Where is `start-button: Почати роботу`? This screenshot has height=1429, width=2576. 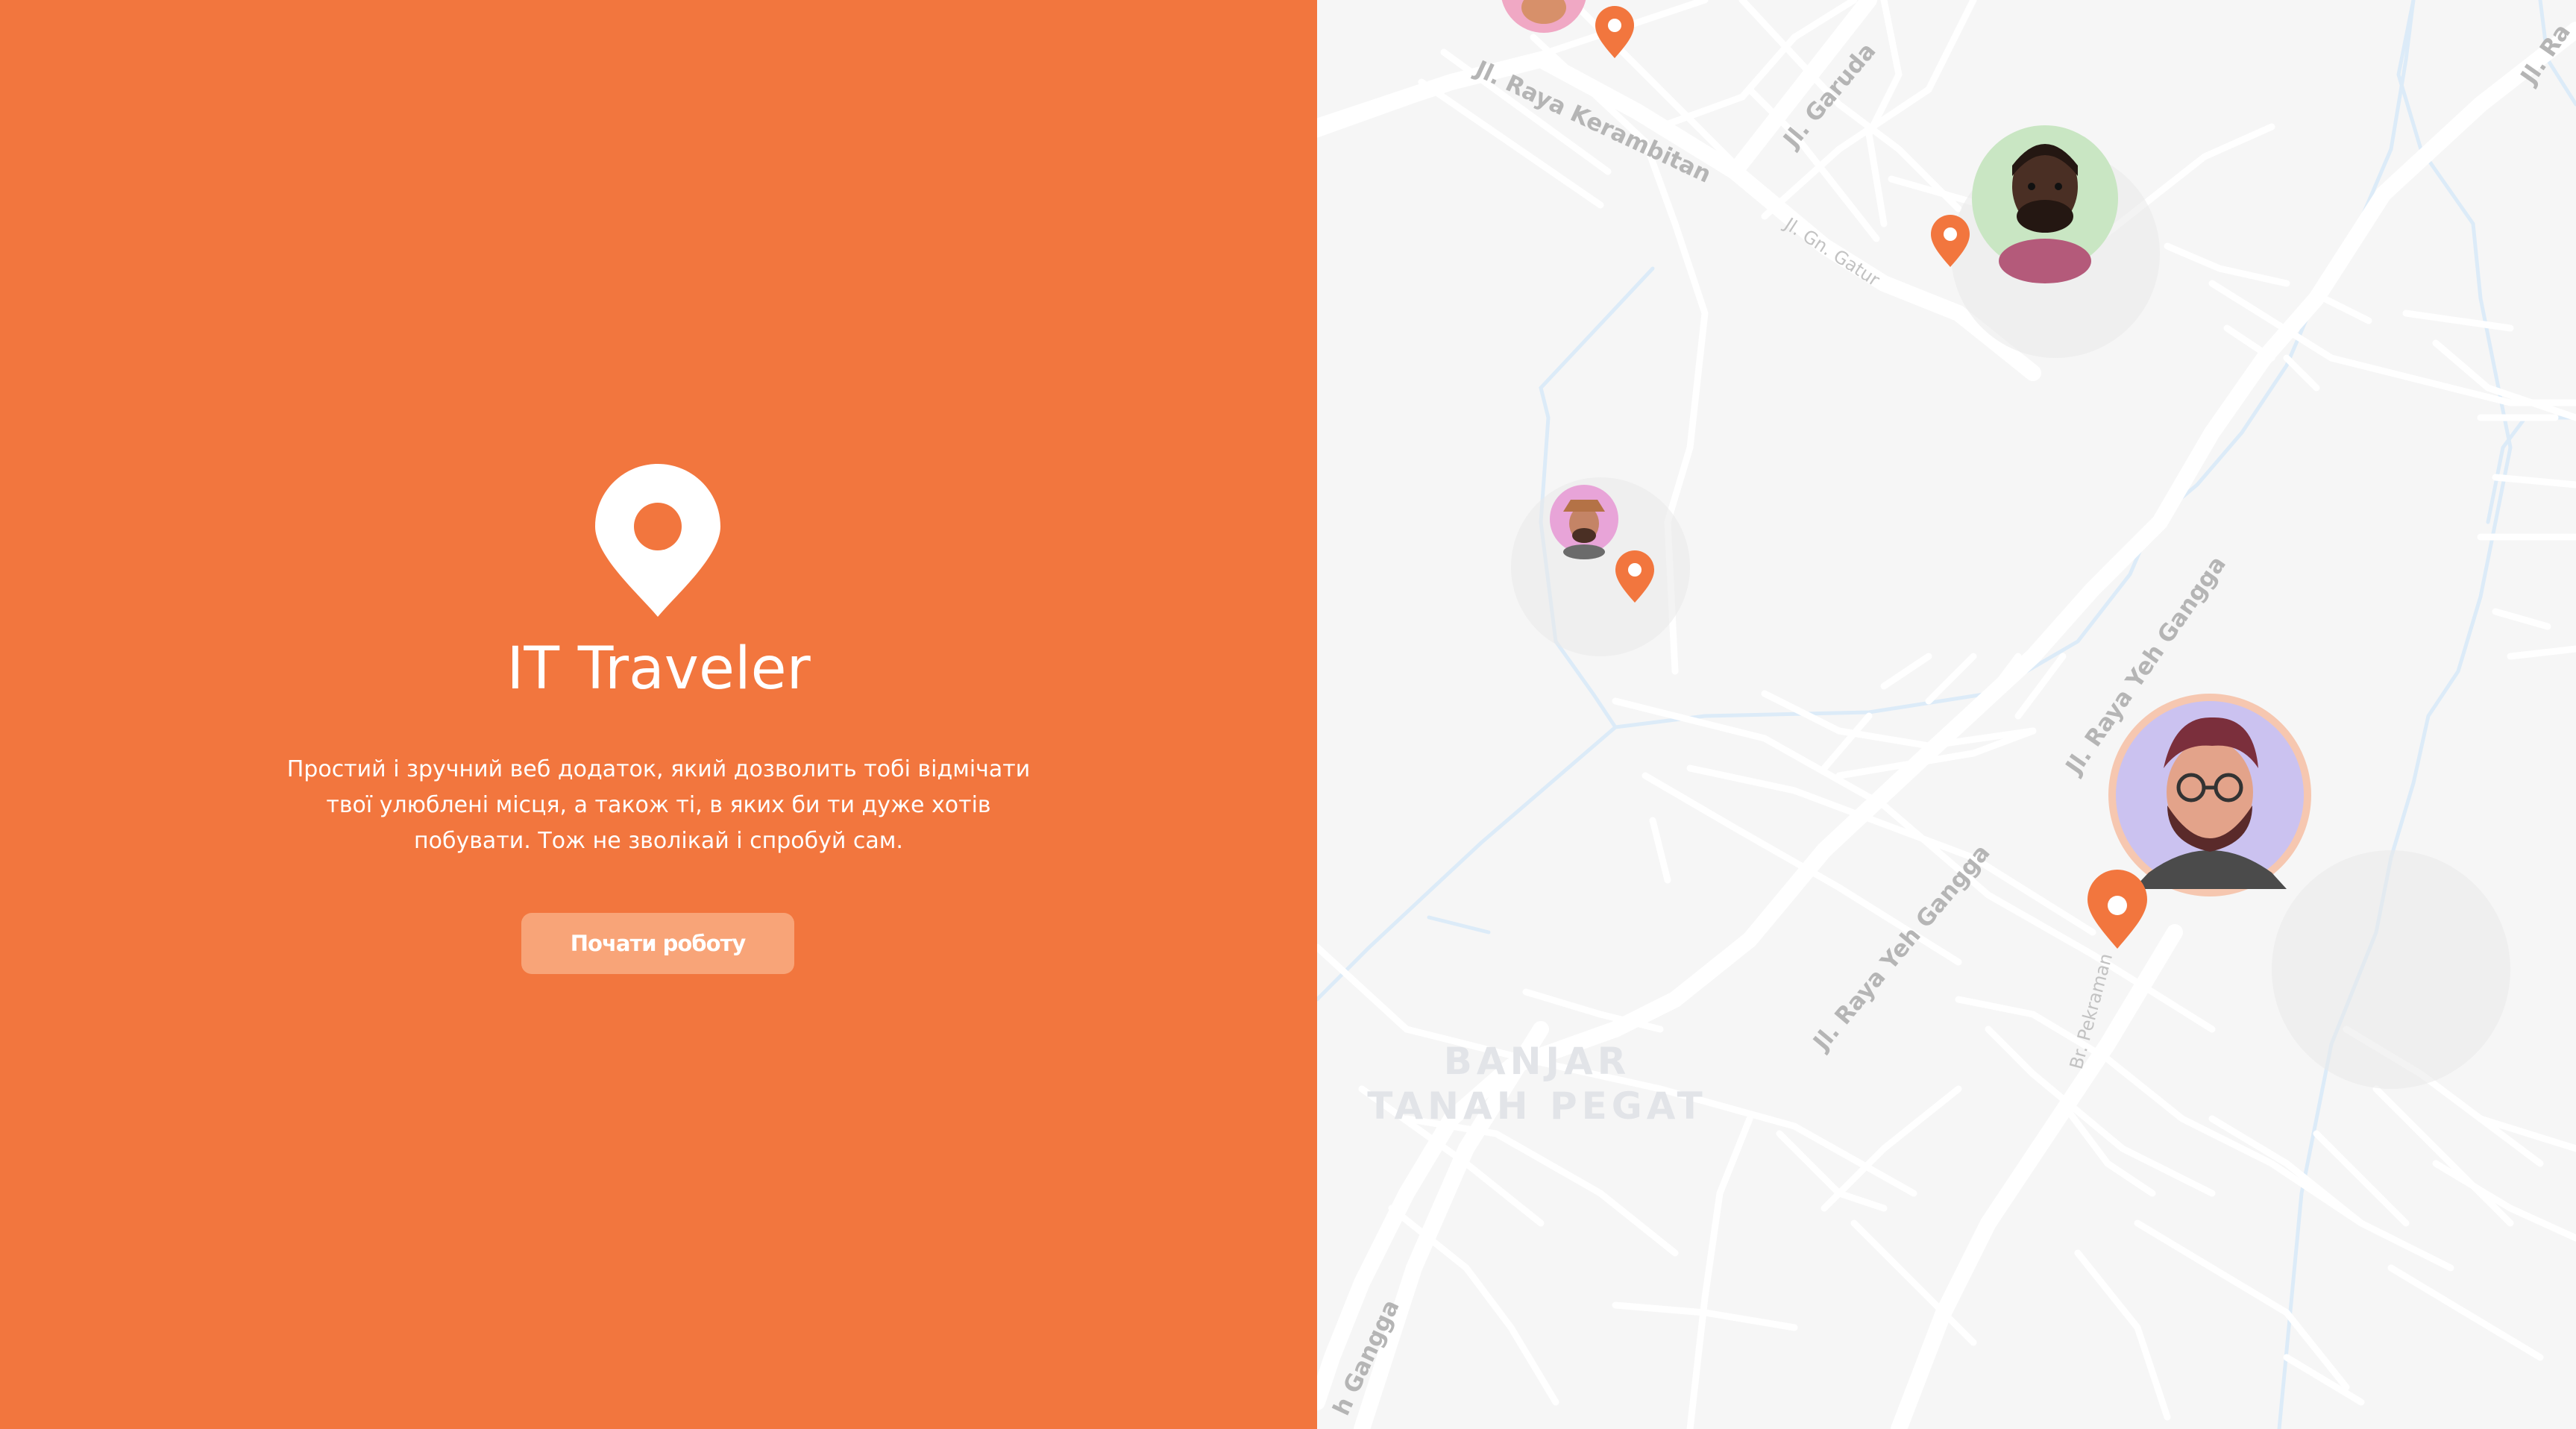 start-button: Почати роботу is located at coordinates (657, 943).